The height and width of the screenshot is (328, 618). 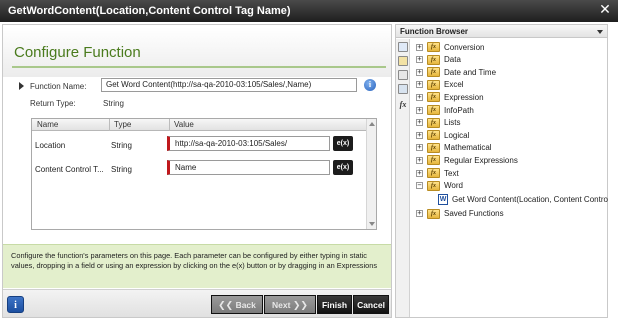 What do you see at coordinates (47, 124) in the screenshot?
I see `column-header-name: Name` at bounding box center [47, 124].